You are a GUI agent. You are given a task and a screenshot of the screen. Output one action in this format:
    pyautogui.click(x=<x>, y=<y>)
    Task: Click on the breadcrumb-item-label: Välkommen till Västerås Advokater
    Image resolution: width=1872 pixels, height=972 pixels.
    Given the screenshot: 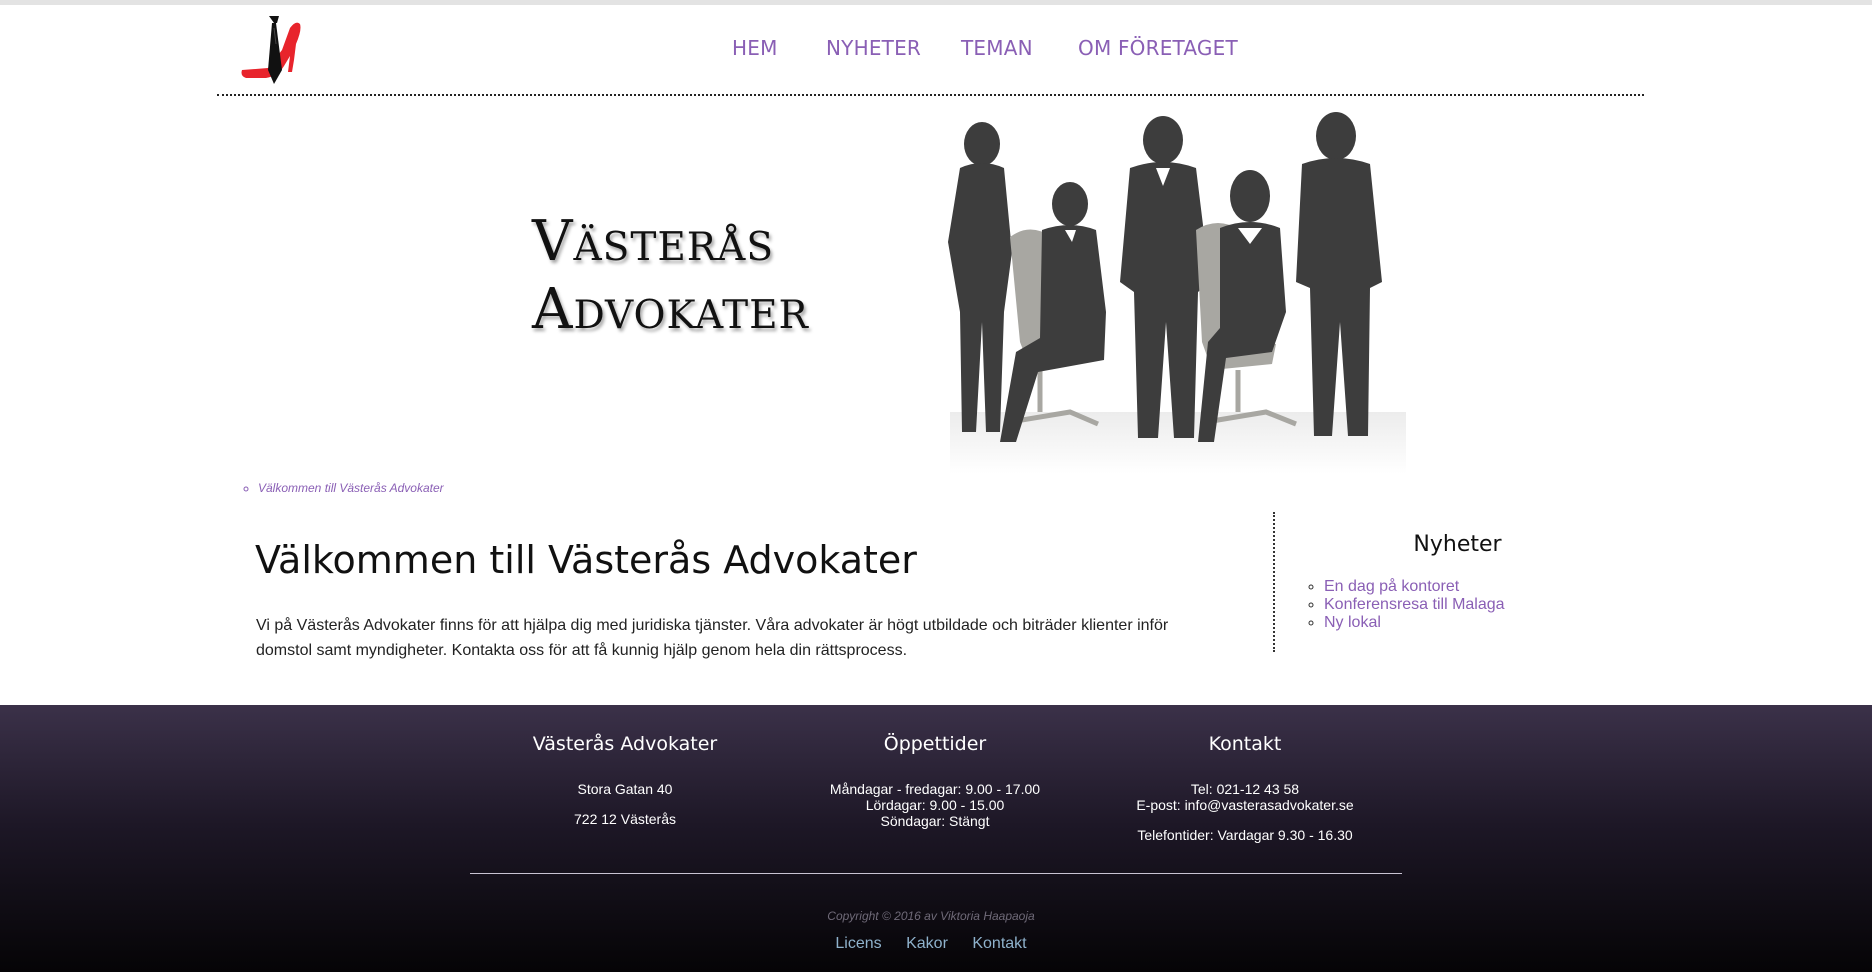 What is the action you would take?
    pyautogui.click(x=351, y=488)
    